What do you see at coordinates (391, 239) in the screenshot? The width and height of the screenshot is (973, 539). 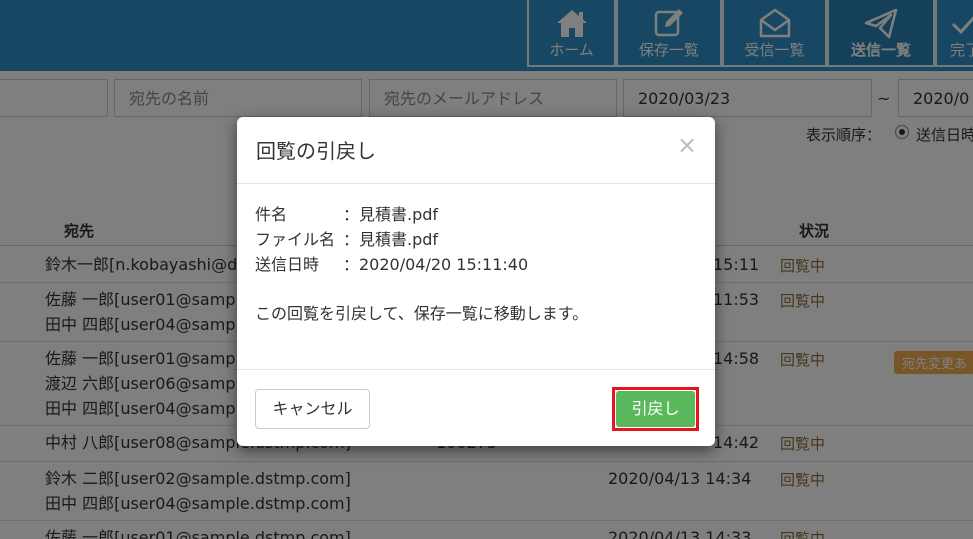 I see `filename-value: ：見積書.pdf` at bounding box center [391, 239].